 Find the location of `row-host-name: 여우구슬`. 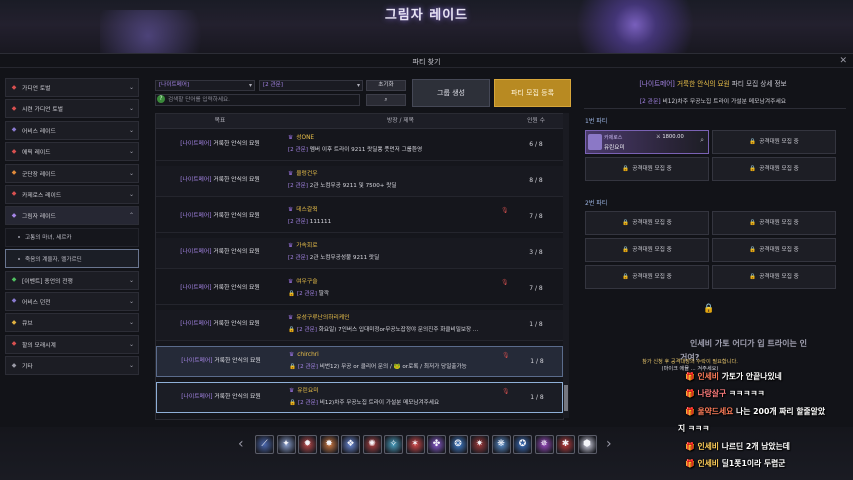

row-host-name: 여우구슬 is located at coordinates (307, 282).